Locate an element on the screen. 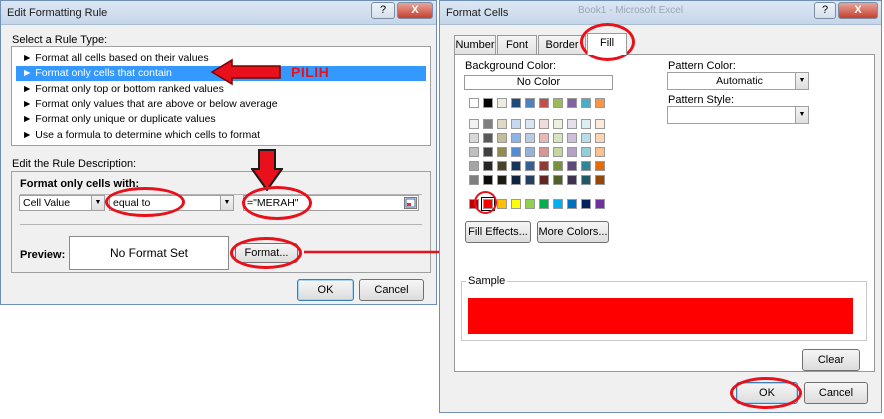 The image size is (884, 419). rule-type-item: ► Format only unique or duplicate values is located at coordinates (221, 119).